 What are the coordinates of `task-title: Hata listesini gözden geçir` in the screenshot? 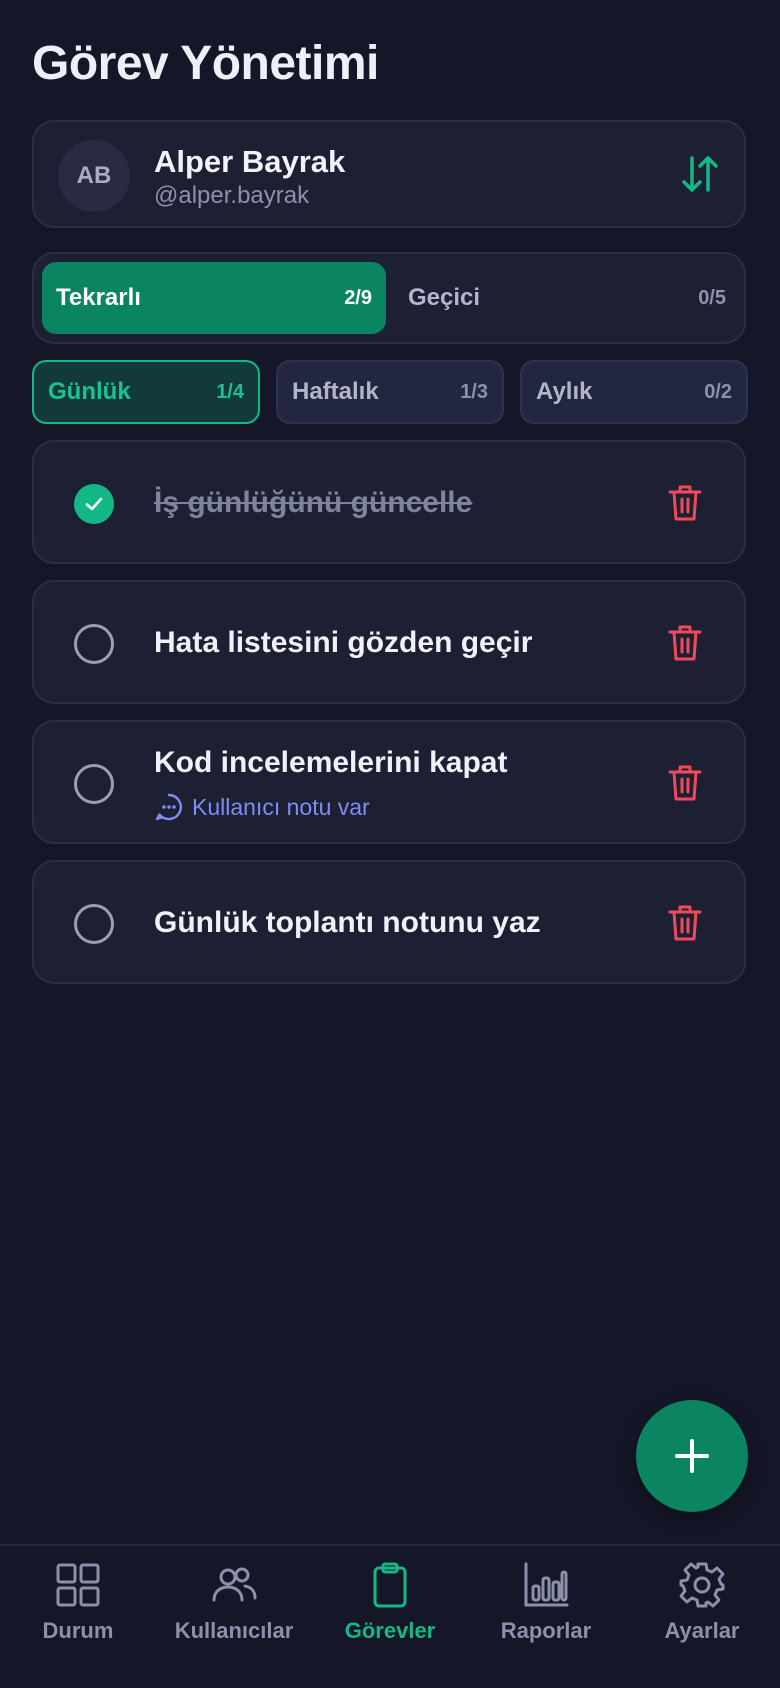 It's located at (343, 642).